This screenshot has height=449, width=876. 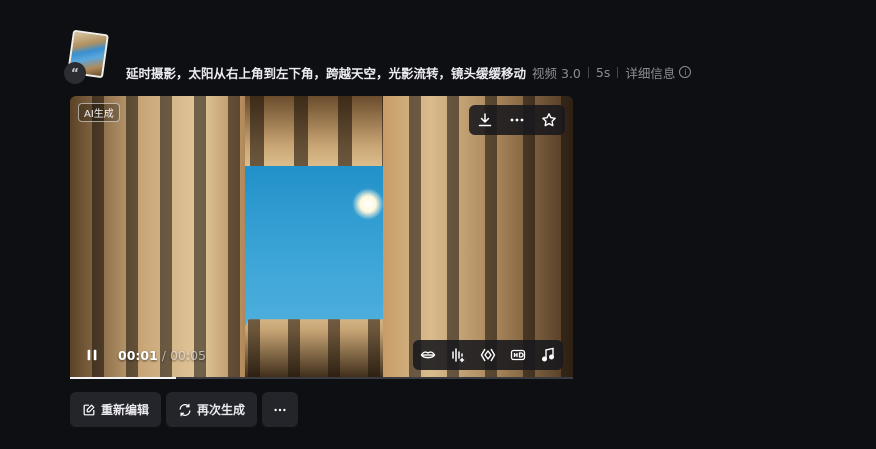 I want to click on action-bar: 重新编辑 再次生成, so click(x=184, y=409).